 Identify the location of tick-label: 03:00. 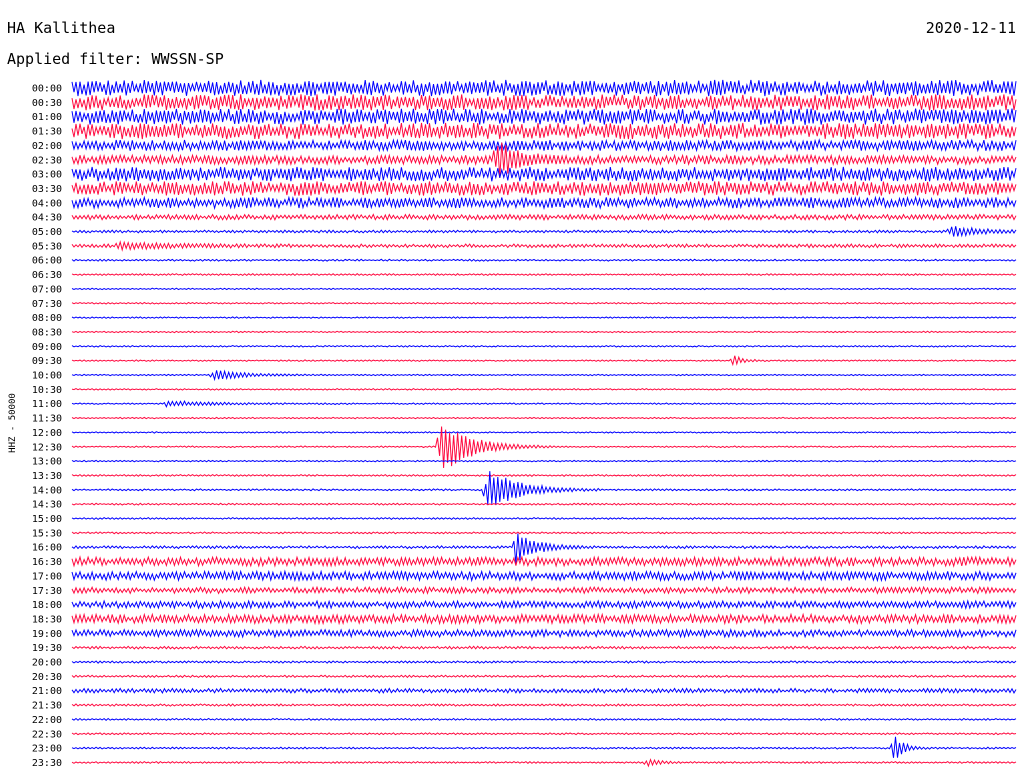
(47, 175).